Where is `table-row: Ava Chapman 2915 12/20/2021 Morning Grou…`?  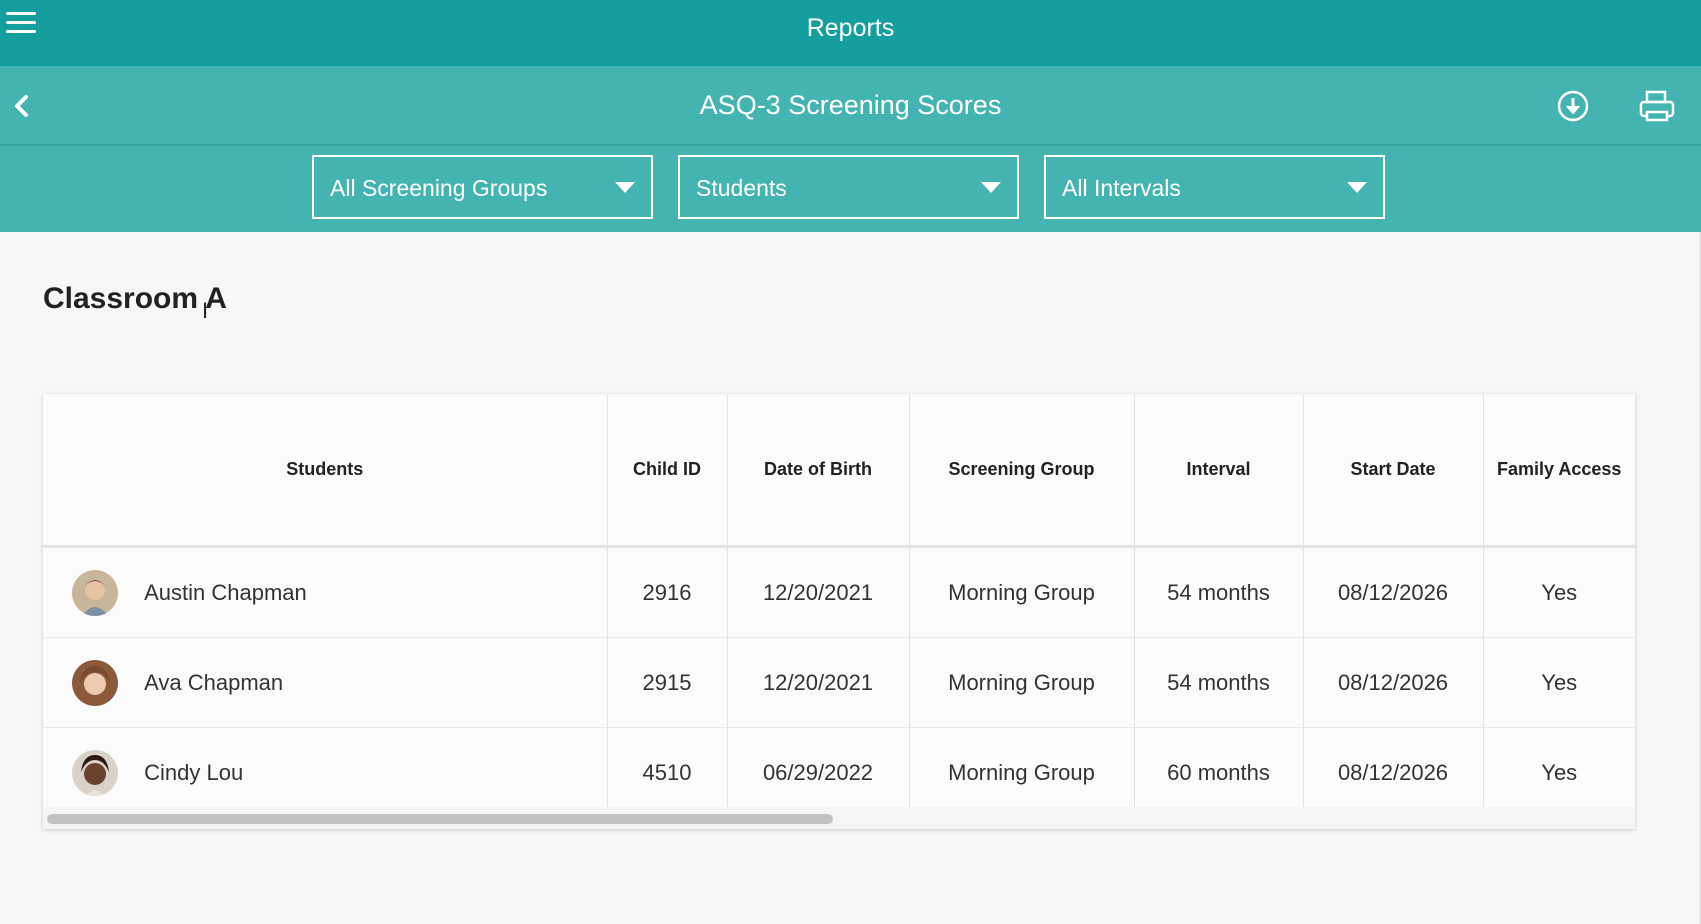 table-row: Ava Chapman 2915 12/20/2021 Morning Grou… is located at coordinates (839, 682).